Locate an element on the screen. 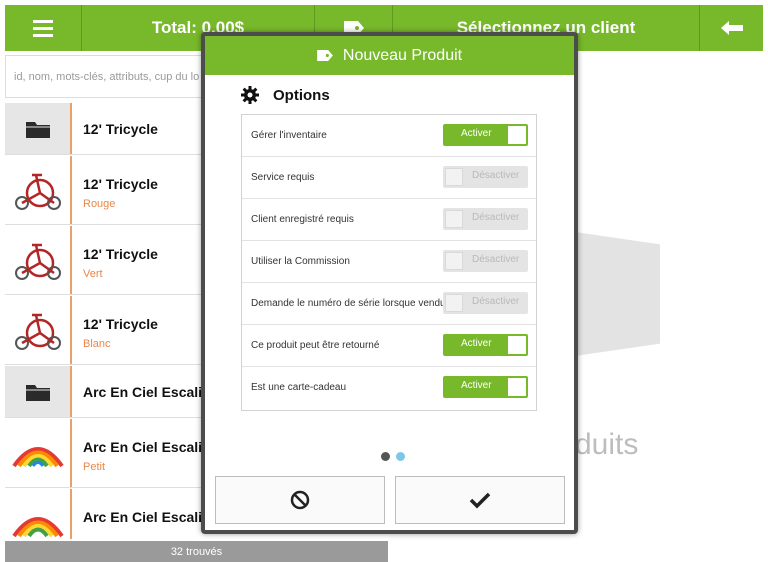  option-label: Demande le numéro de série lorsque vendu is located at coordinates (348, 303).